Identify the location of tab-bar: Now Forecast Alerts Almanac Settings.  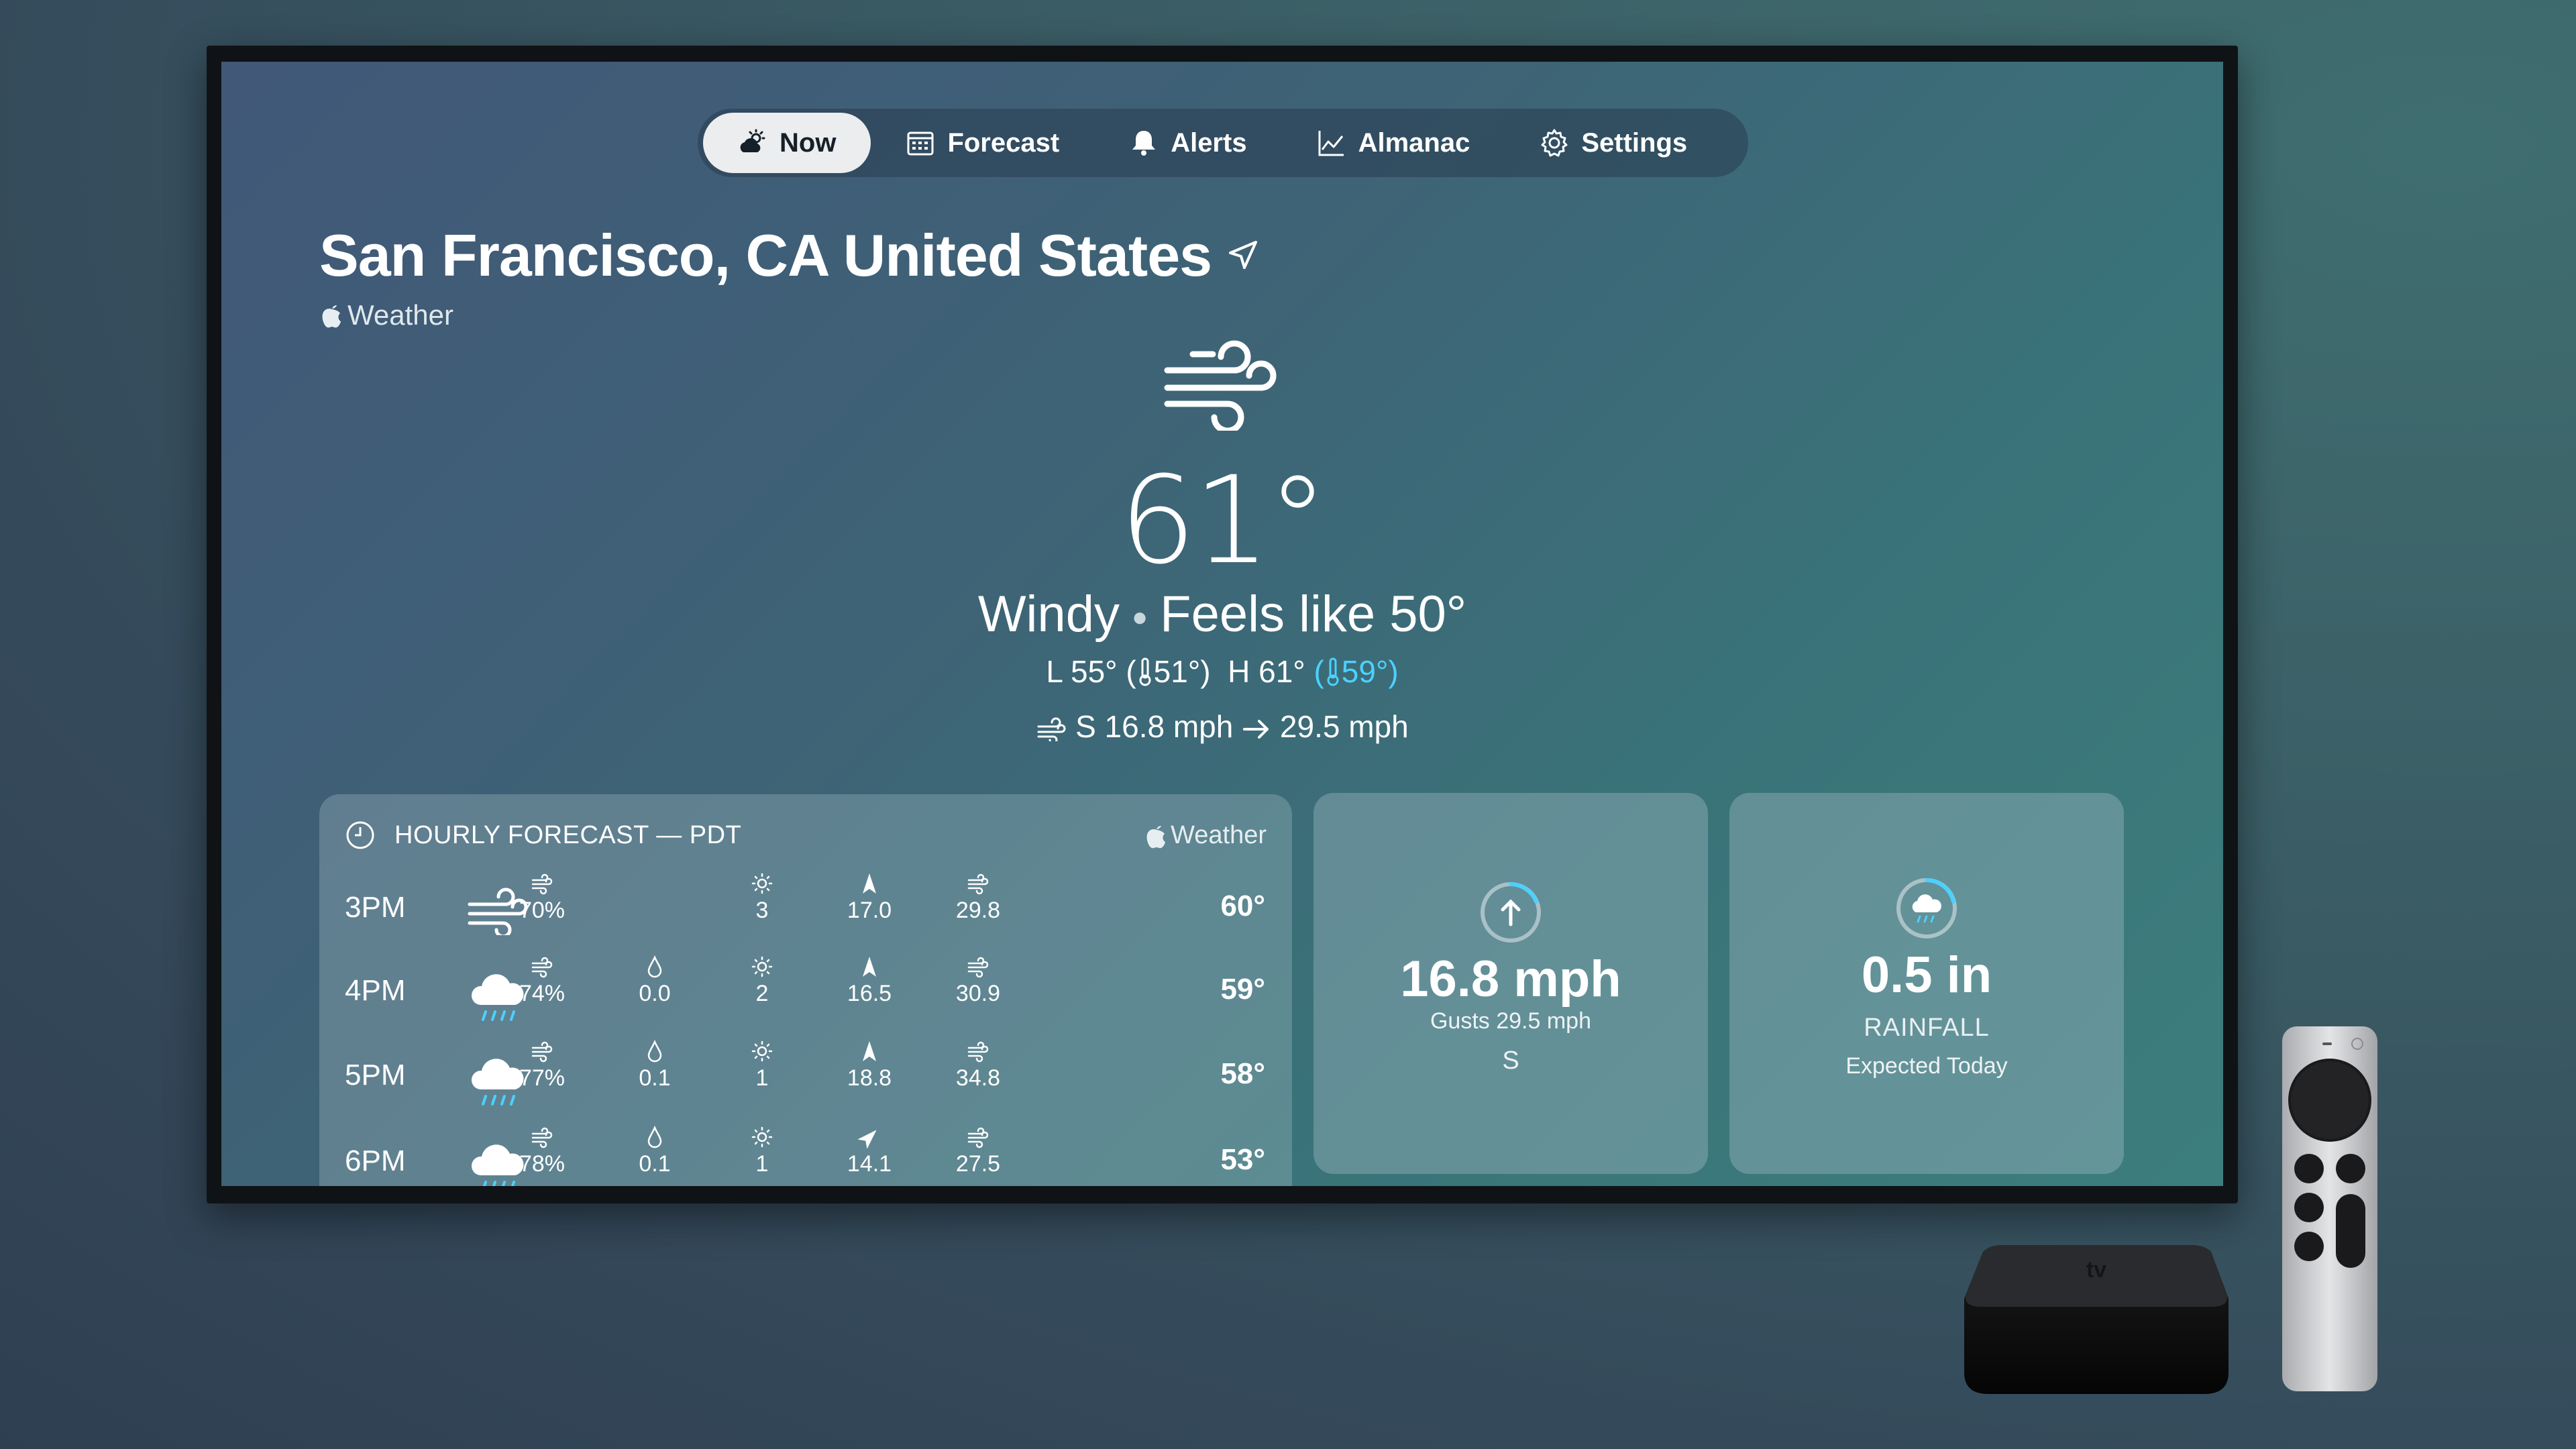
(1223, 143).